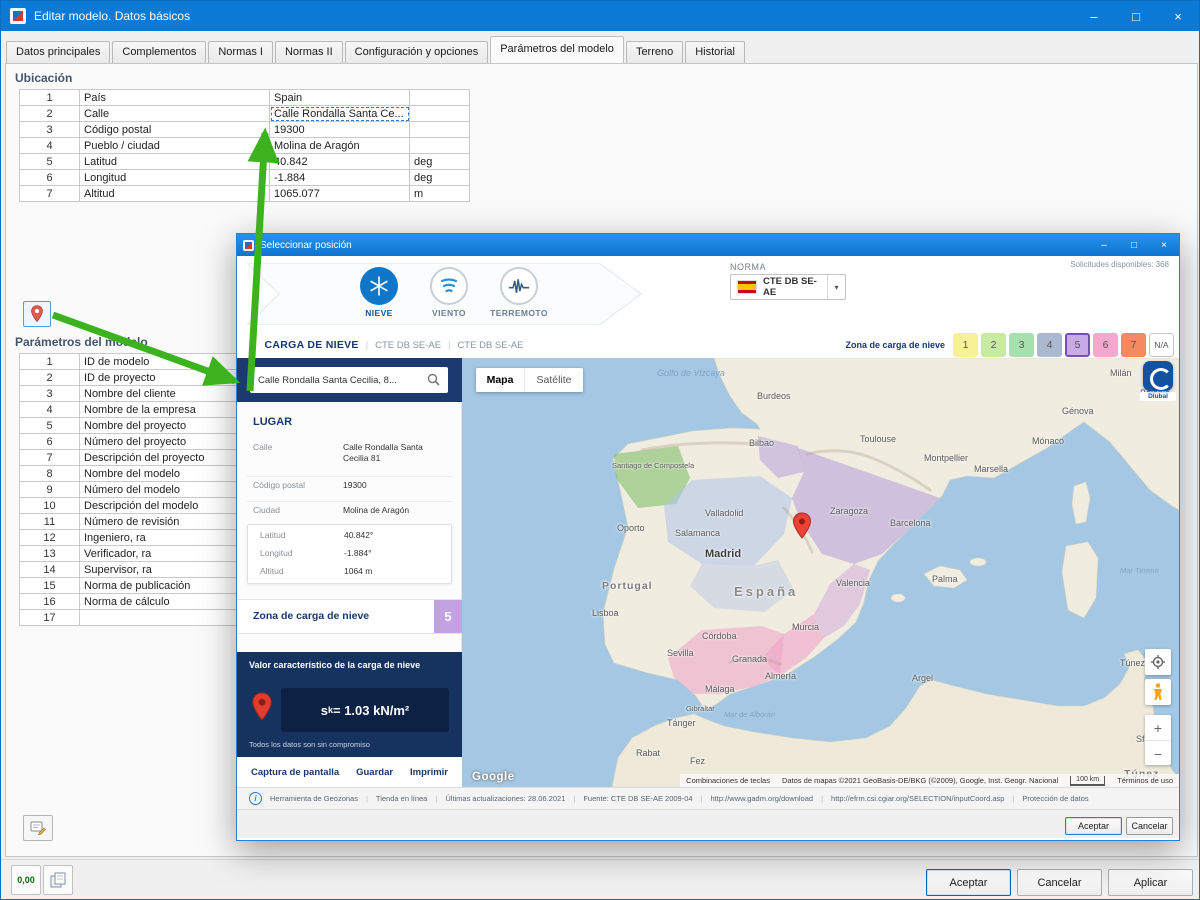 The height and width of the screenshot is (900, 1200). I want to click on cancelar-button: Cancelar, so click(1059, 882).